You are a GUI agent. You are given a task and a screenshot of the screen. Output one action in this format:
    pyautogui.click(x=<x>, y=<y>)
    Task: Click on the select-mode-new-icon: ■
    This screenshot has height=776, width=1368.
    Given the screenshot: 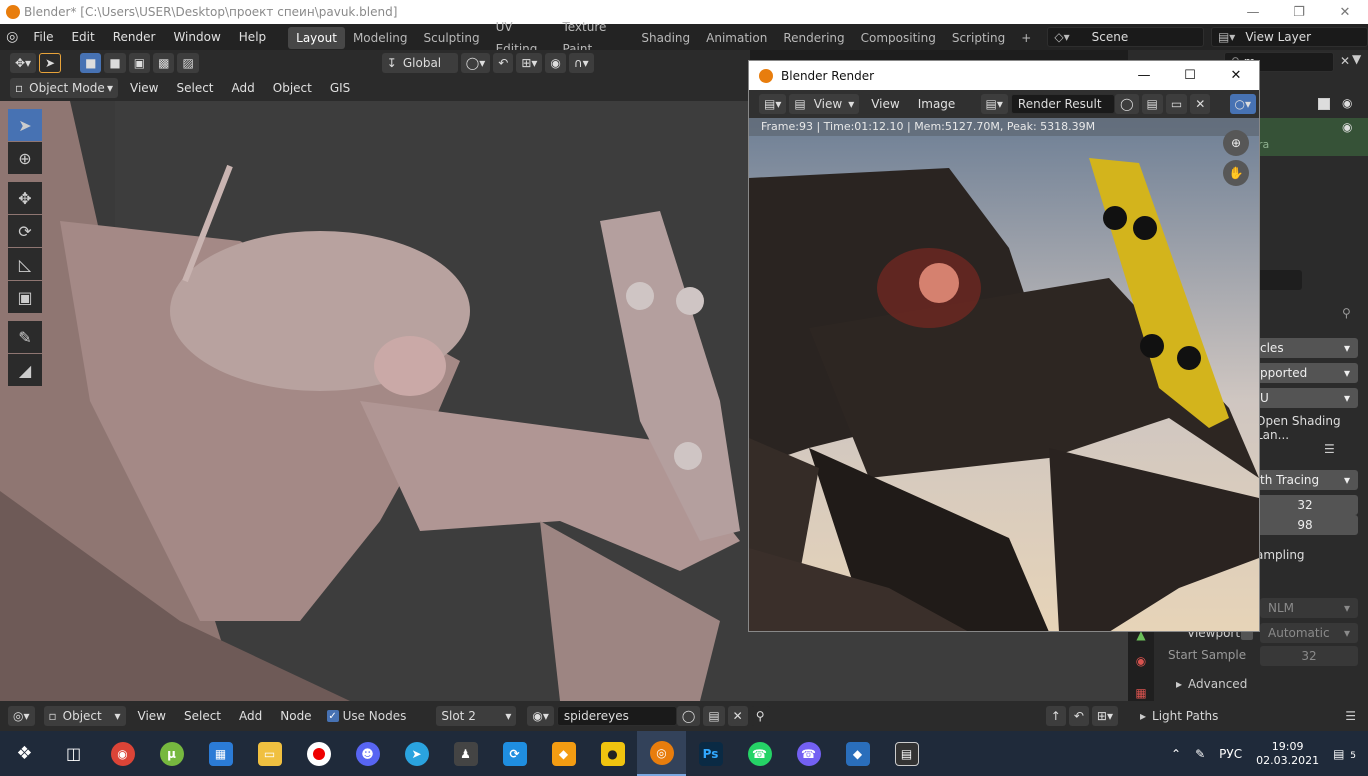 What is the action you would take?
    pyautogui.click(x=91, y=62)
    